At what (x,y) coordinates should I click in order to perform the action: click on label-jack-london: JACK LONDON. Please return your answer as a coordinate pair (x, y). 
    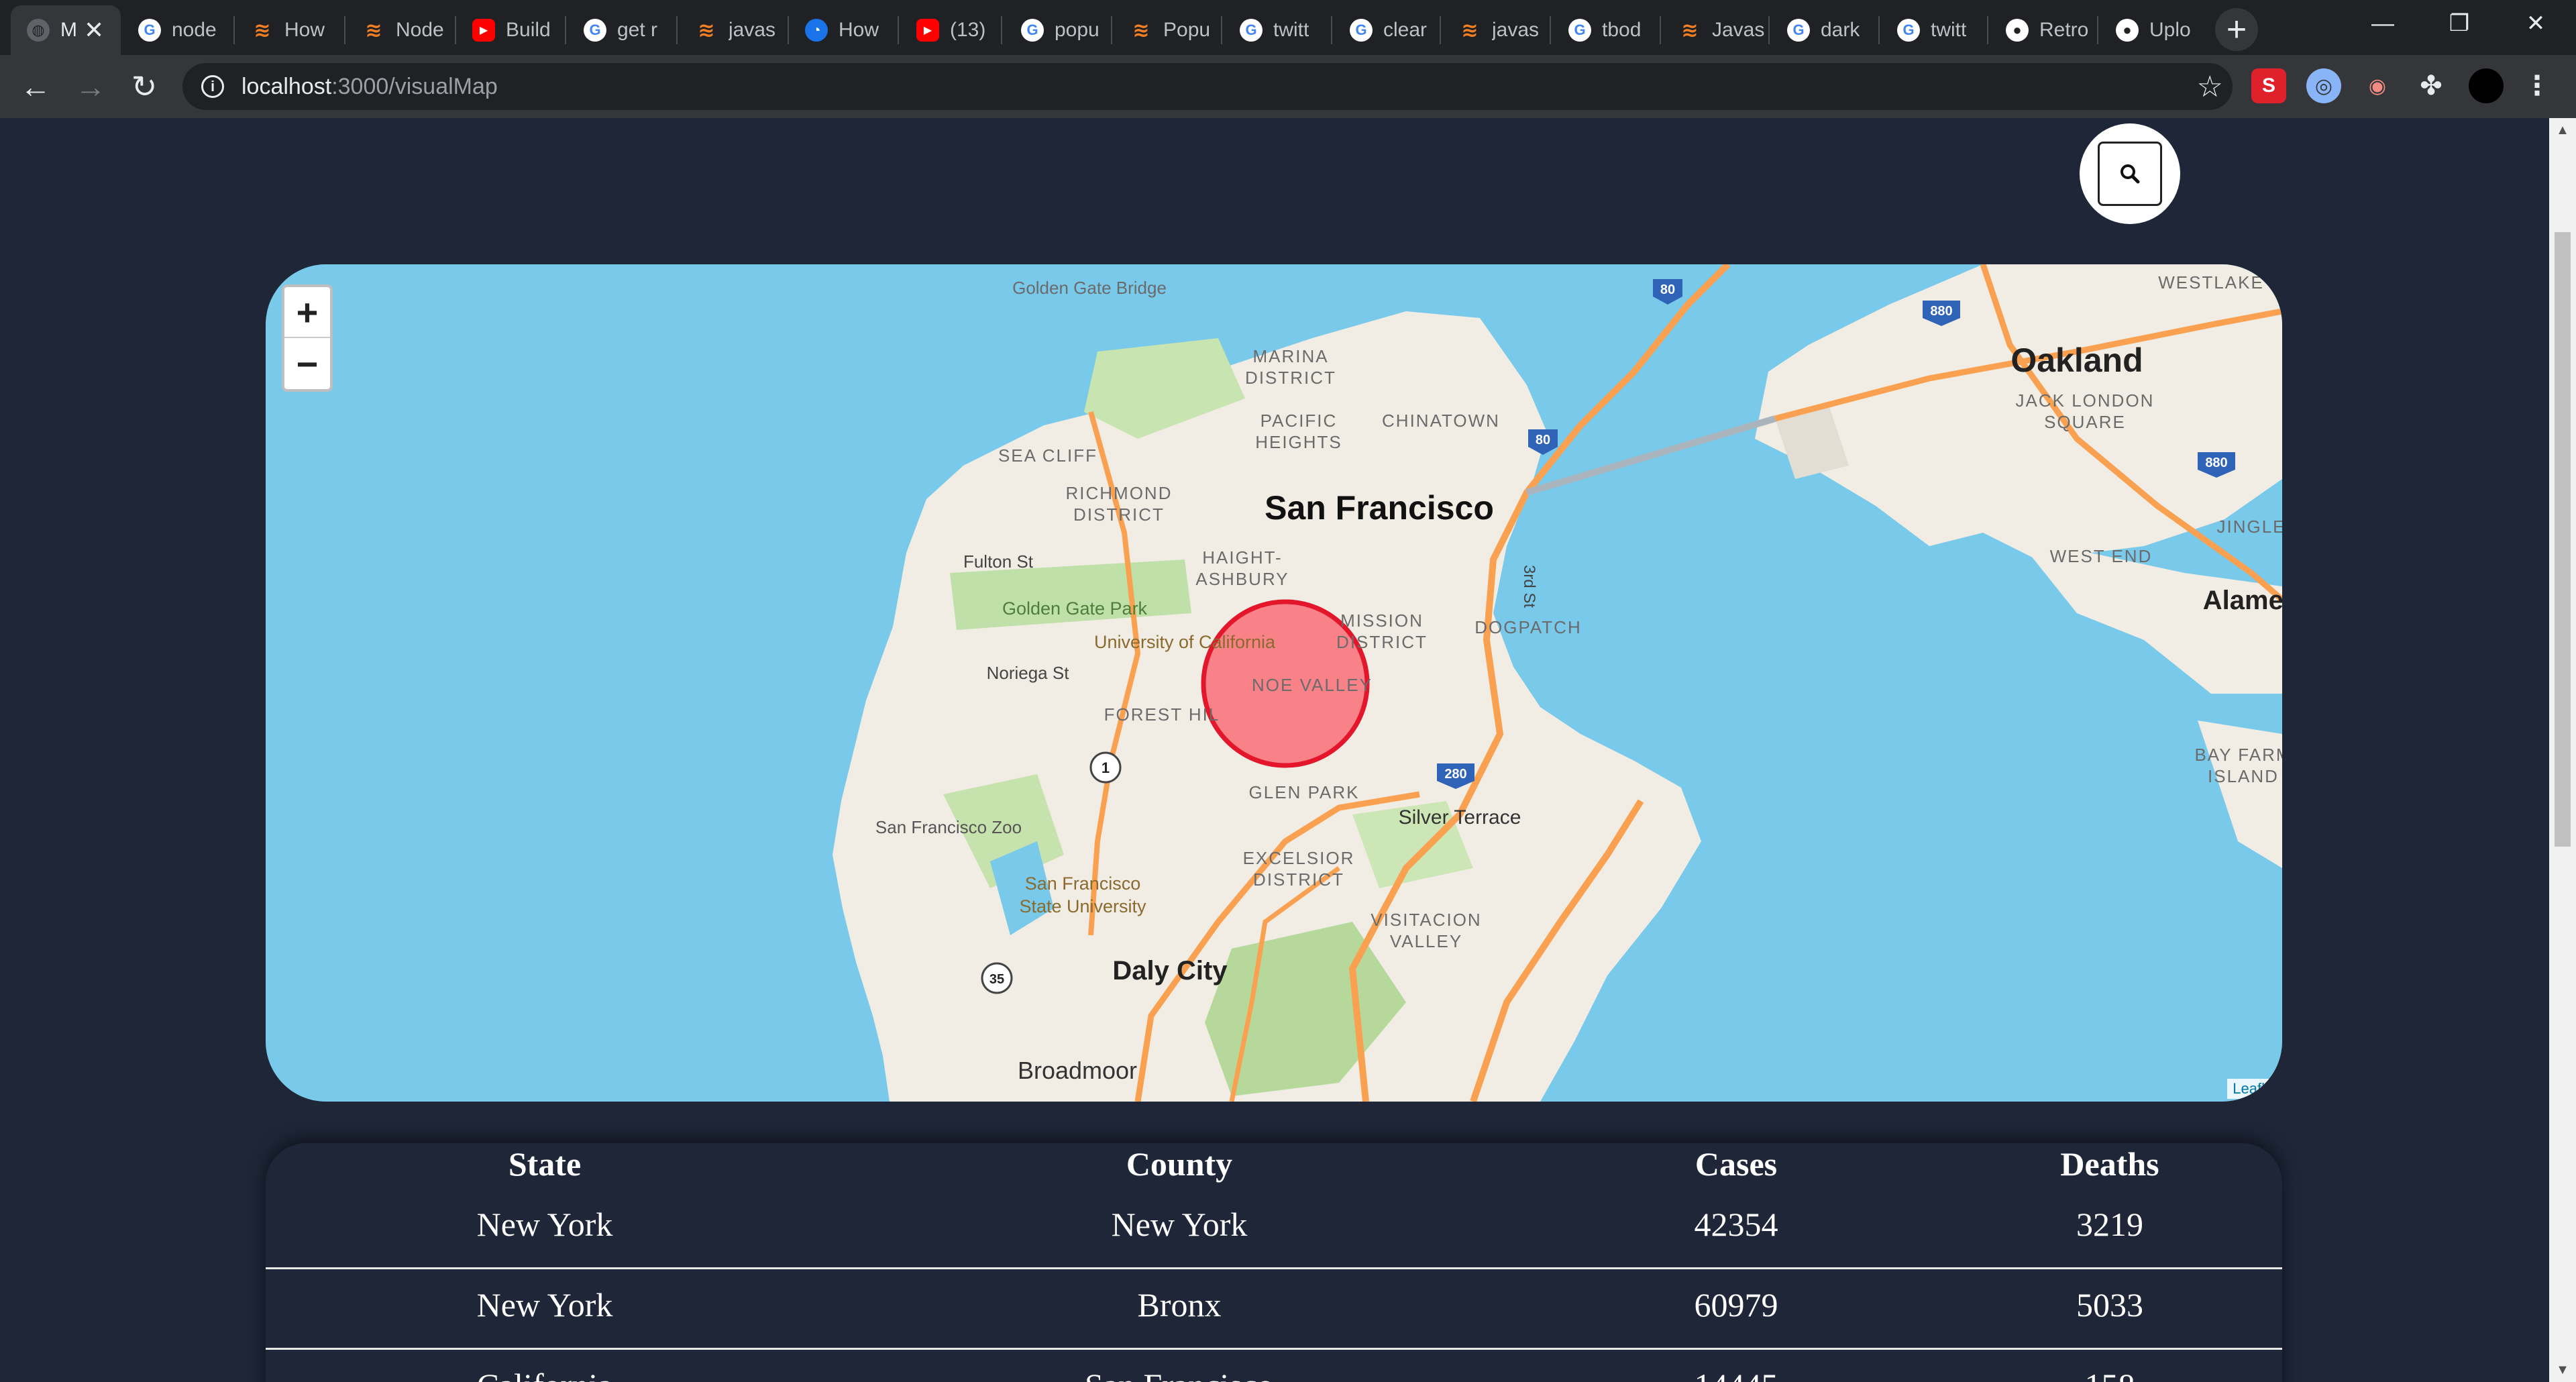
    Looking at the image, I should click on (2085, 400).